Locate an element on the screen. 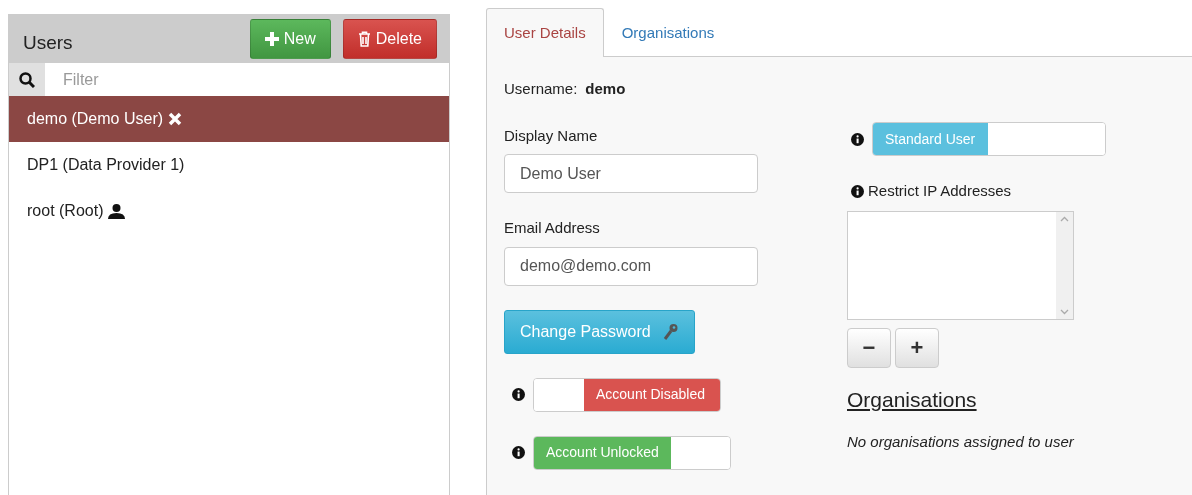  search-icon is located at coordinates (27, 79).